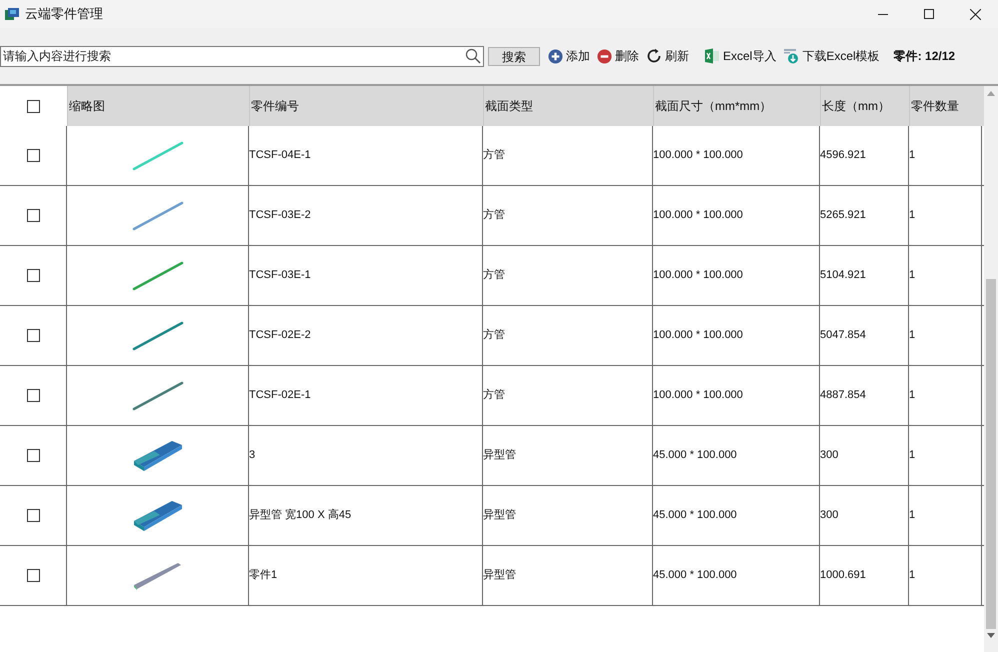  Describe the element at coordinates (654, 56) in the screenshot. I see `refresh-icon` at that location.